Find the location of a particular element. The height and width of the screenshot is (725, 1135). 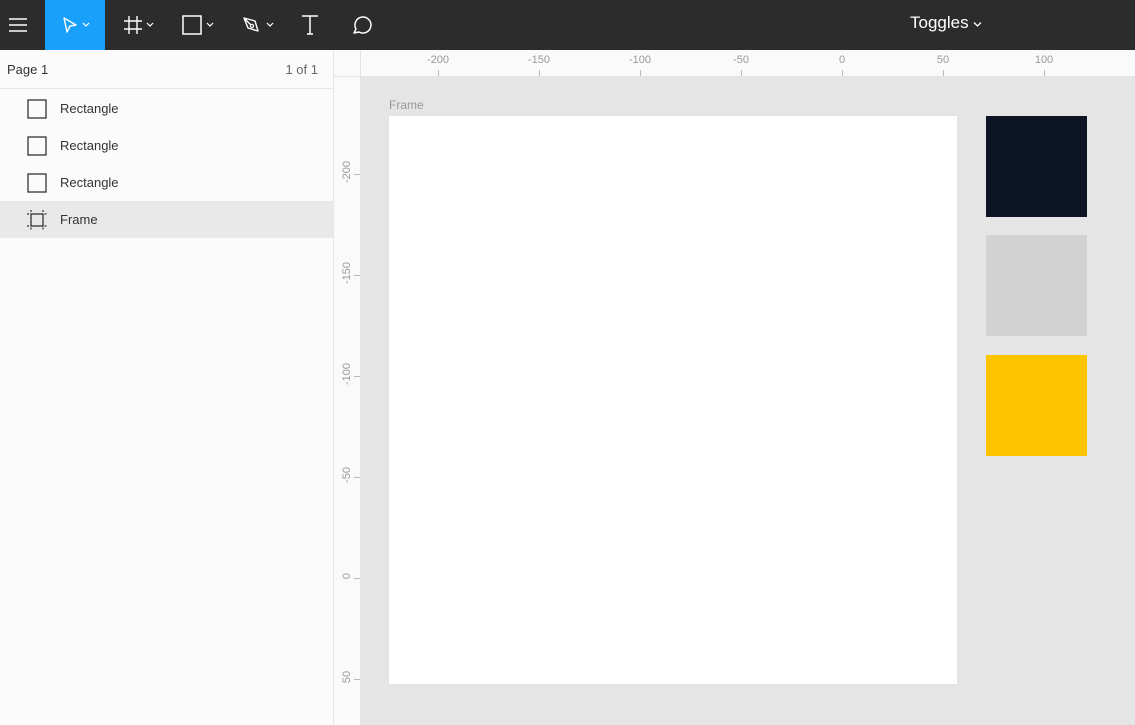

top-toolbar: Toggles is located at coordinates (567, 25).